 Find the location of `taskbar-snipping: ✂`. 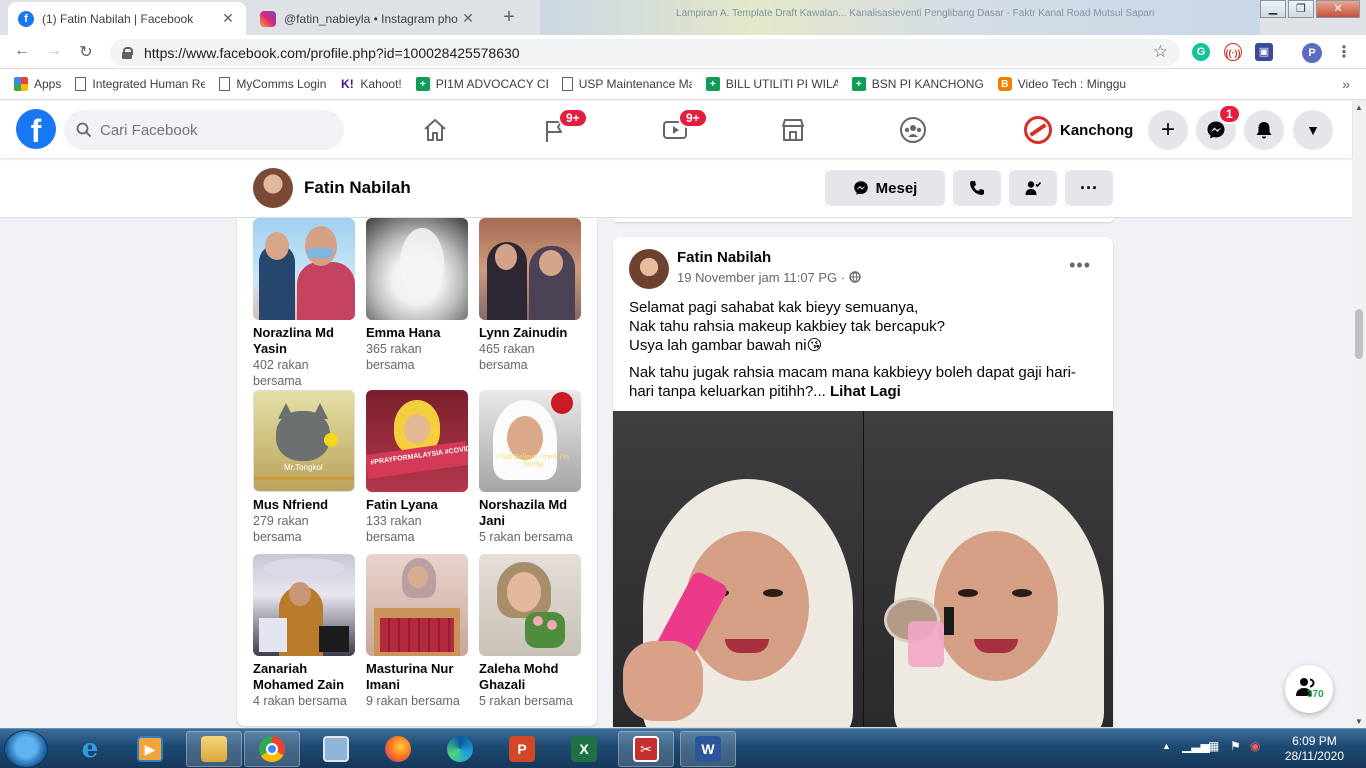

taskbar-snipping: ✂ is located at coordinates (646, 749).